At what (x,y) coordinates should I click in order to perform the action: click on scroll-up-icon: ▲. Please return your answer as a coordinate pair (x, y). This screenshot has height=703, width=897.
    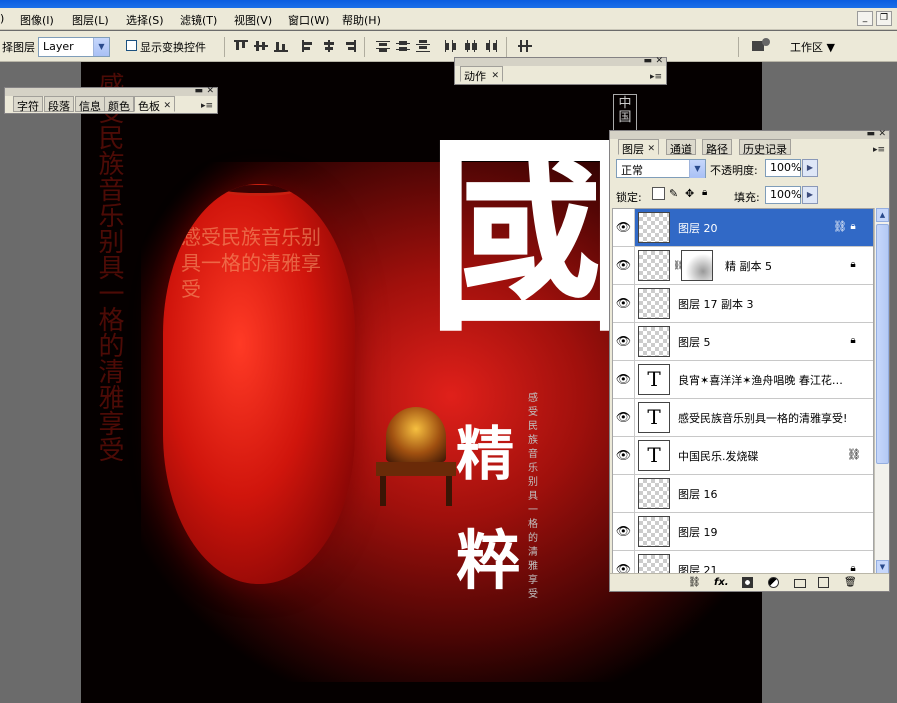
    Looking at the image, I should click on (882, 215).